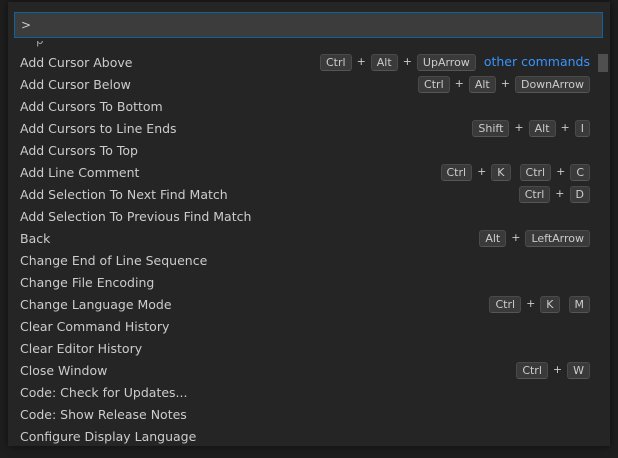 This screenshot has width=618, height=458. What do you see at coordinates (303, 150) in the screenshot?
I see `command-item: Add Cursors To Top` at bounding box center [303, 150].